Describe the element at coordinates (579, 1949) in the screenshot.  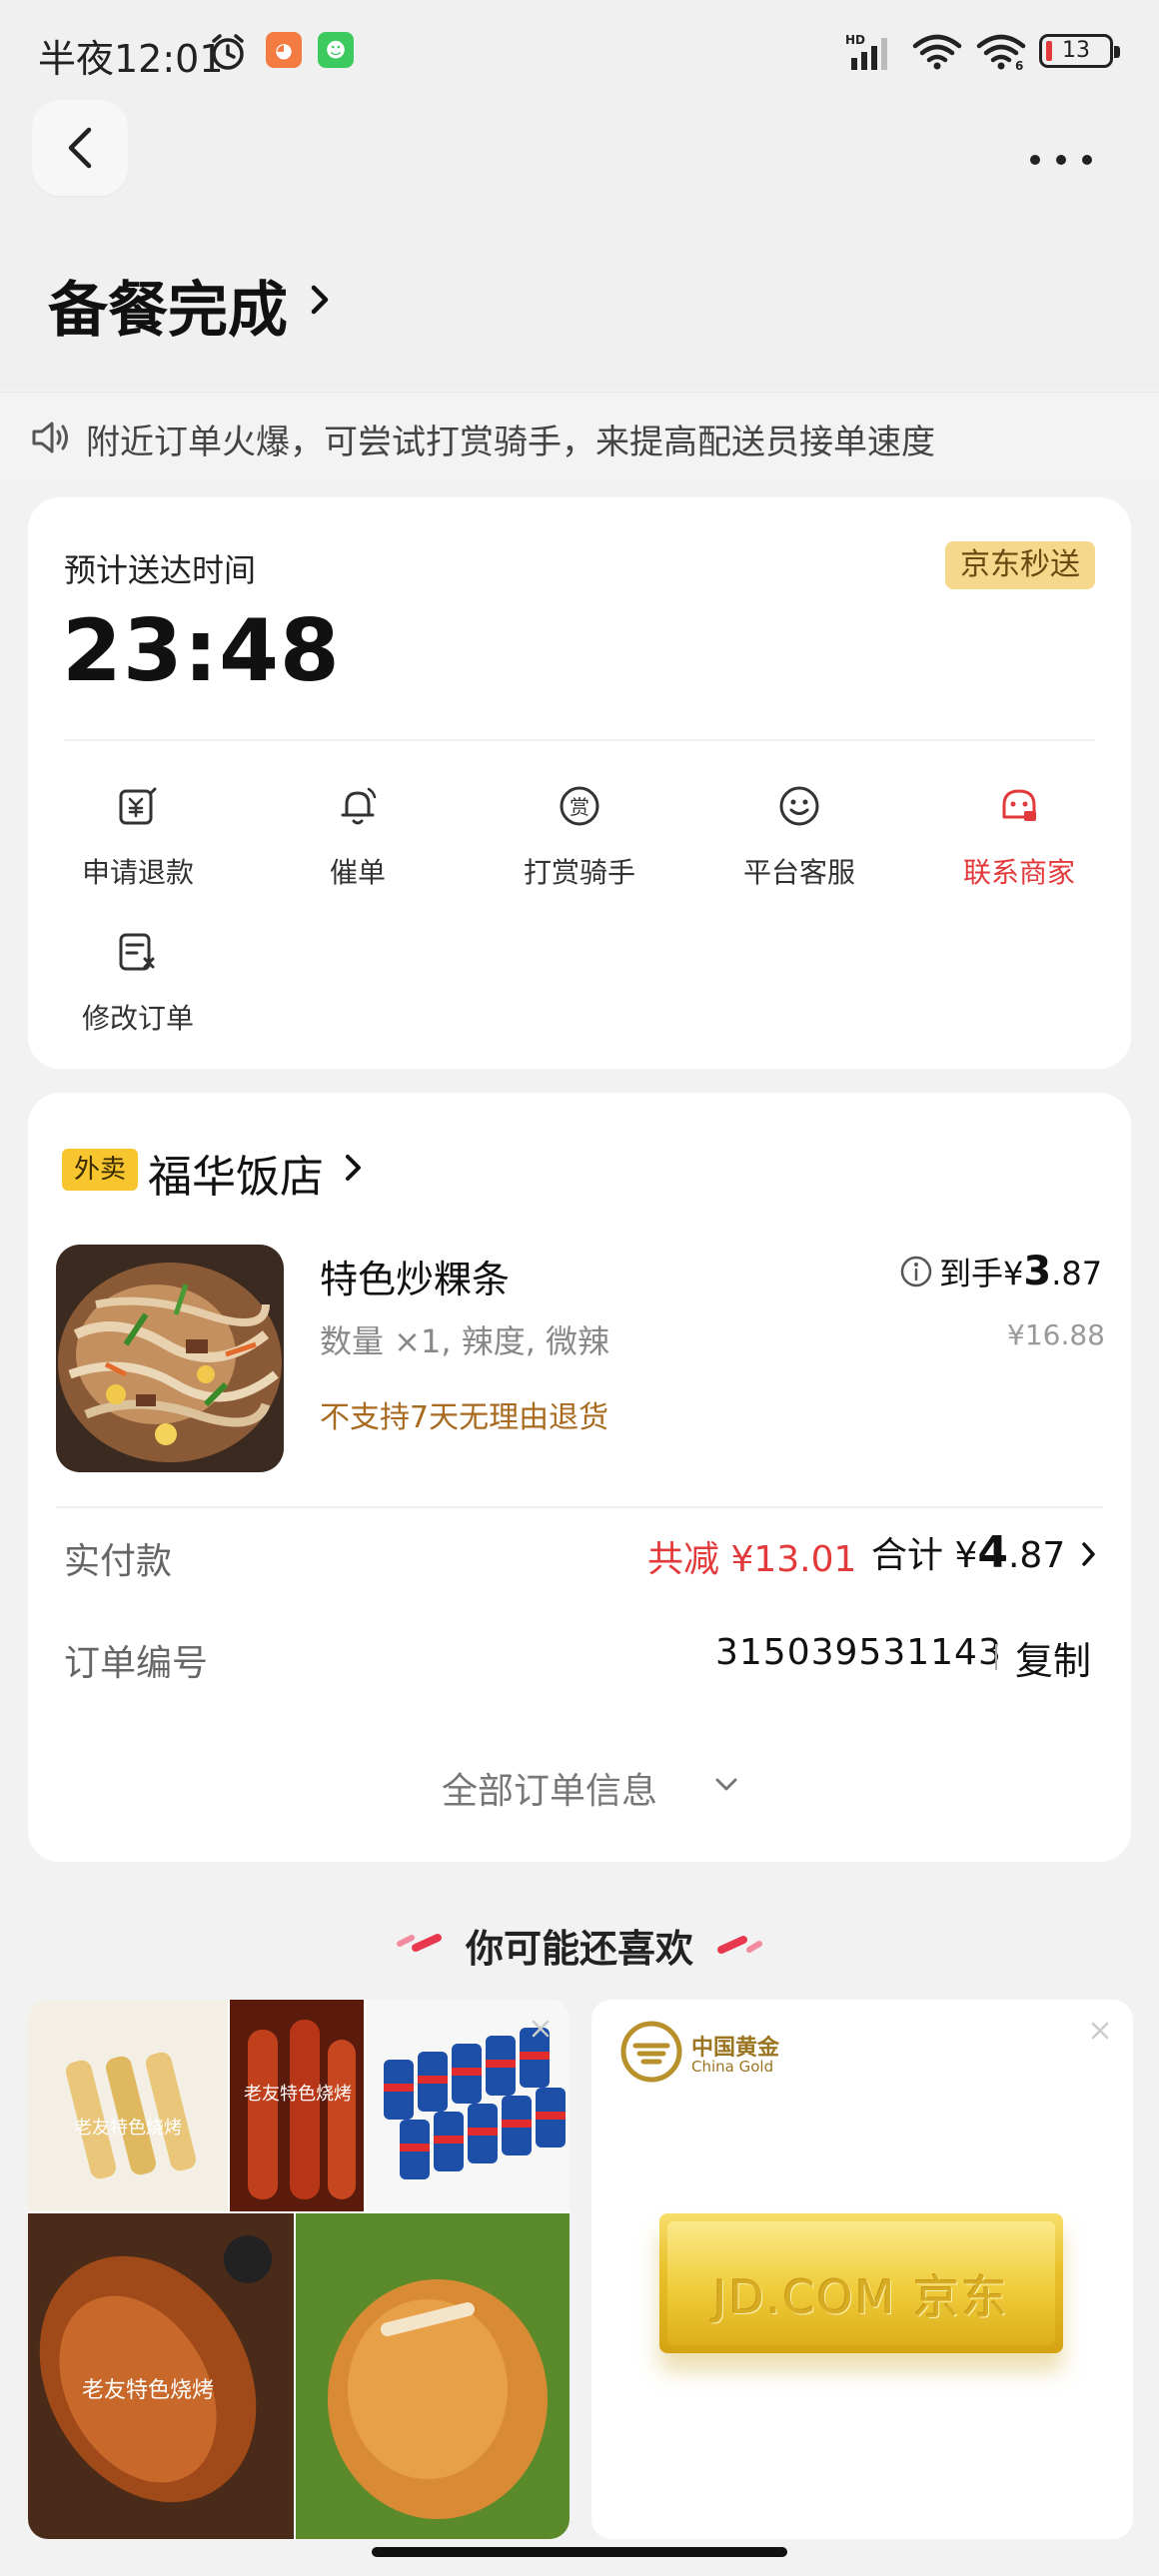
I see `recommend-title: 你可能还喜欢` at that location.